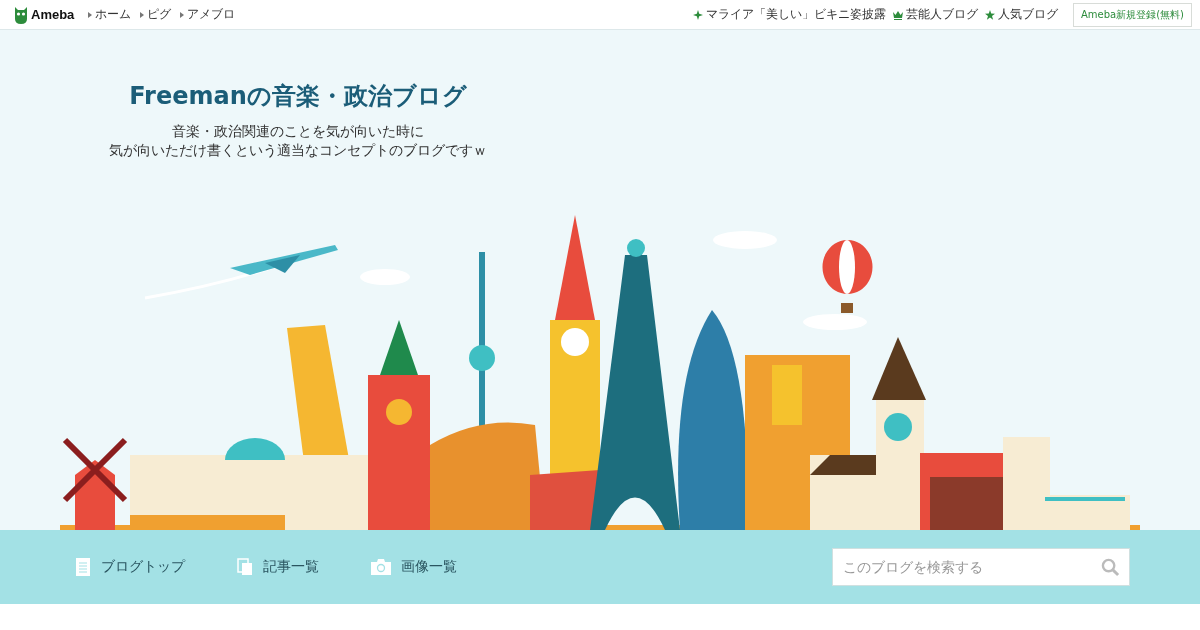 The height and width of the screenshot is (630, 1200). I want to click on blog-top-link: ブログトップ, so click(130, 567).